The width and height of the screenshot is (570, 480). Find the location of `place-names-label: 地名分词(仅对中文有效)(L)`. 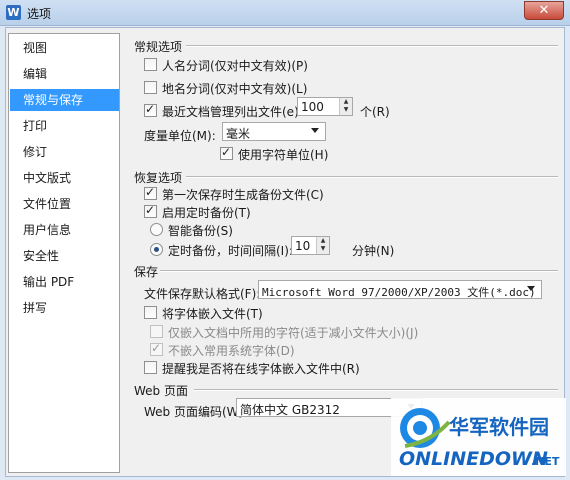

place-names-label: 地名分词(仅对中文有效)(L) is located at coordinates (234, 88).